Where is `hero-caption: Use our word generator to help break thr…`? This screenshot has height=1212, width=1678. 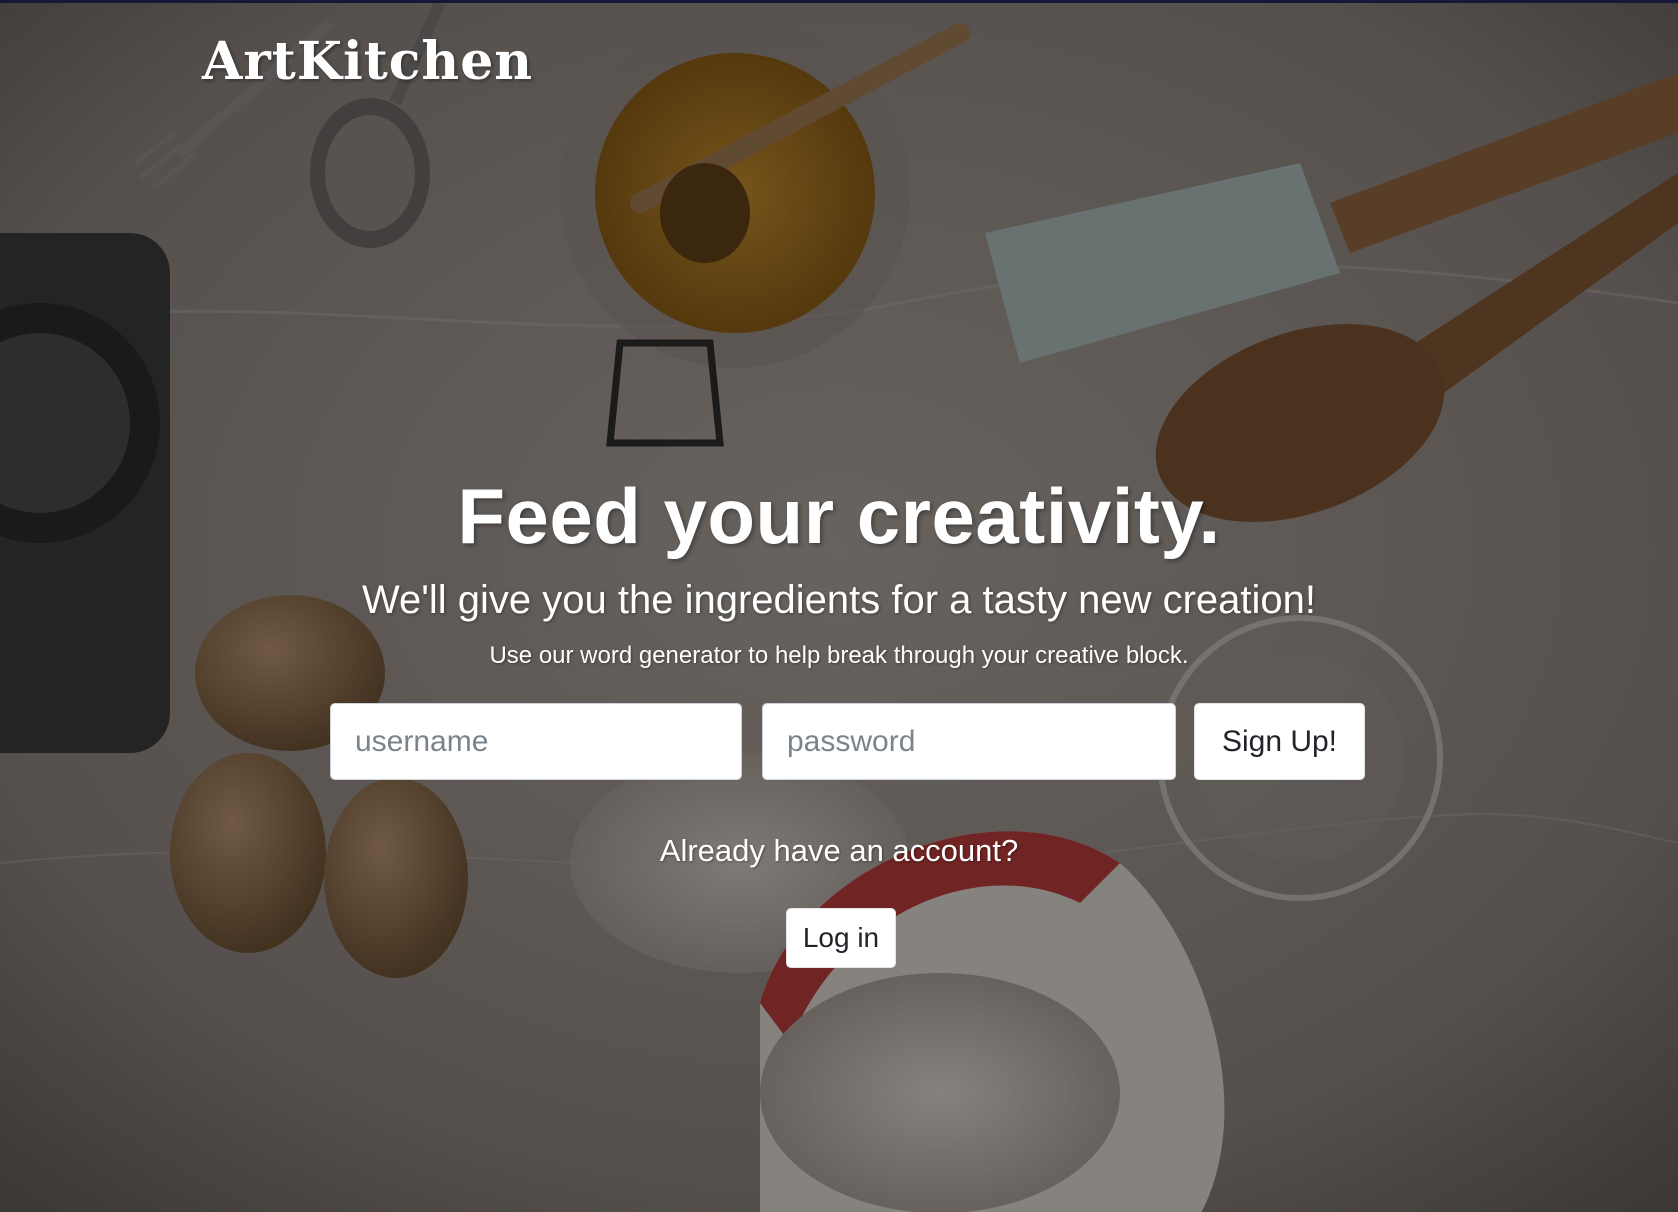 hero-caption: Use our word generator to help break thr… is located at coordinates (839, 655).